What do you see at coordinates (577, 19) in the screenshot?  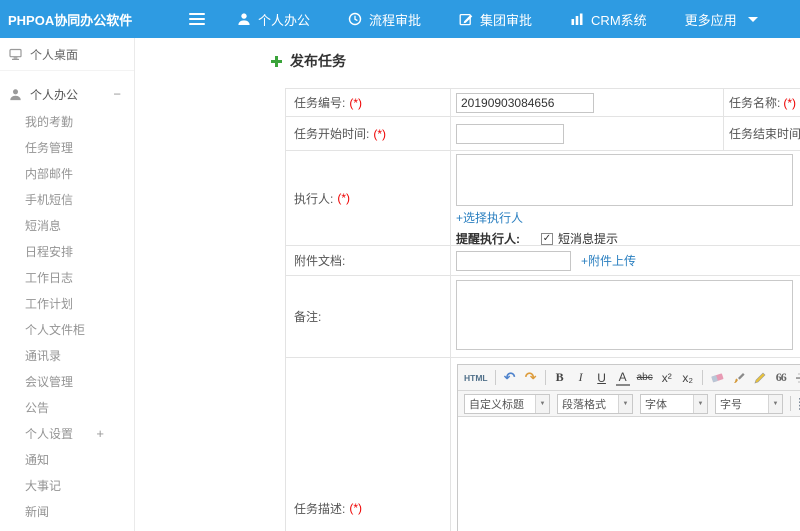 I see `bar-chart-icon` at bounding box center [577, 19].